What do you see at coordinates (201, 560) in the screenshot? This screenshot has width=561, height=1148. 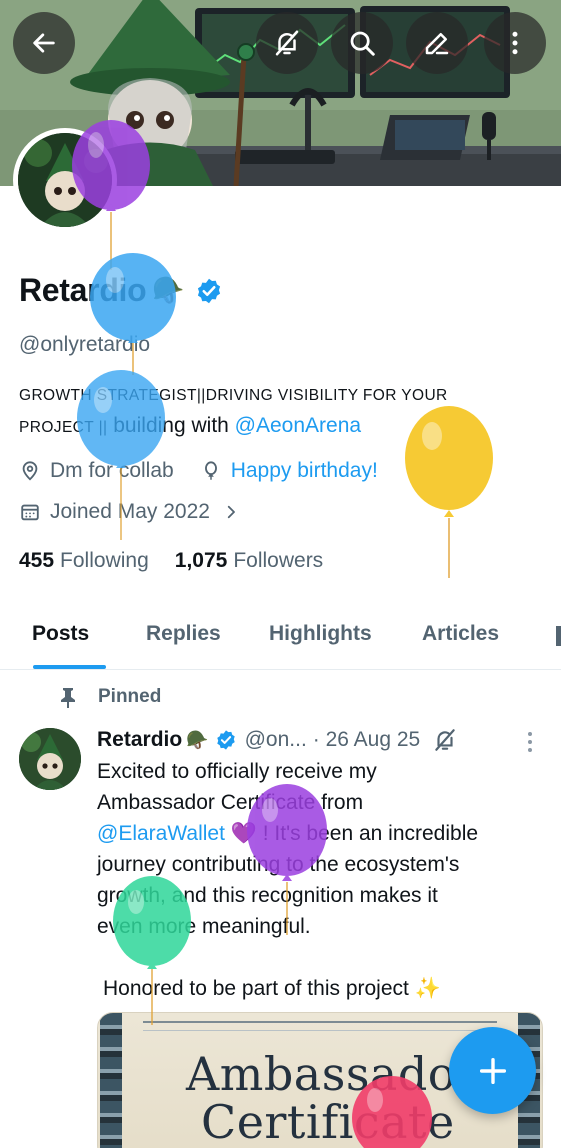 I see `followers-count: 1,075` at bounding box center [201, 560].